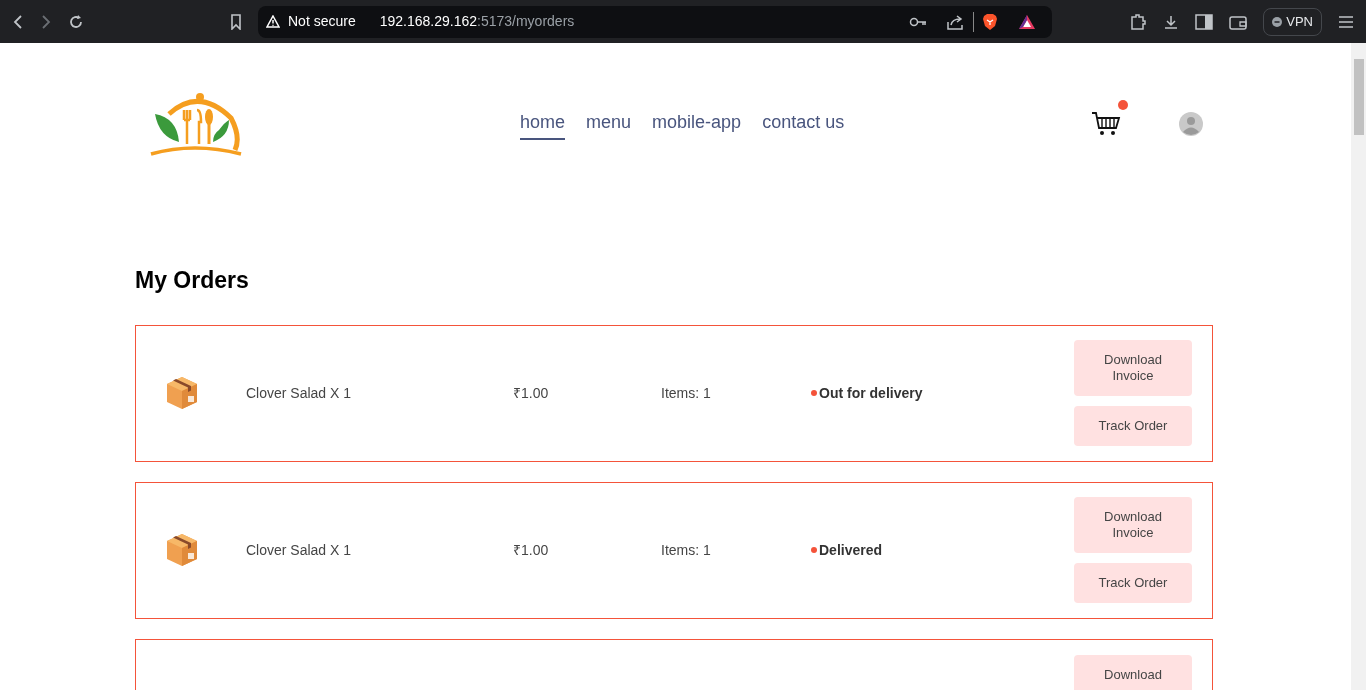 The width and height of the screenshot is (1366, 690). I want to click on nav-tab: menu, so click(609, 124).